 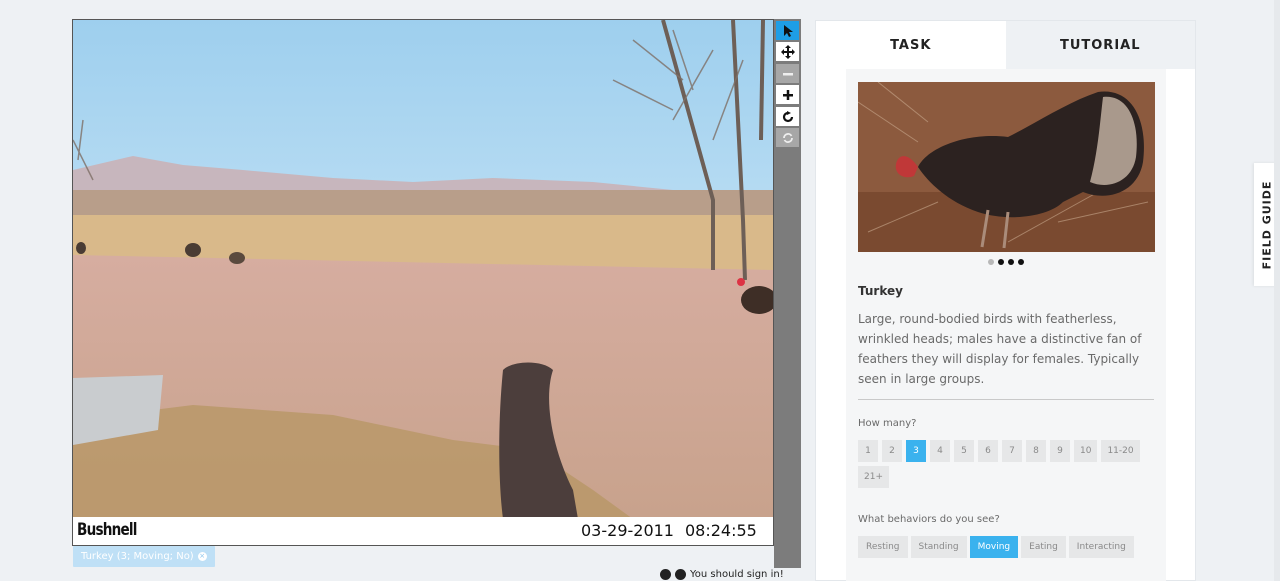 I want to click on camera-date: 03-29-2011, so click(x=627, y=530).